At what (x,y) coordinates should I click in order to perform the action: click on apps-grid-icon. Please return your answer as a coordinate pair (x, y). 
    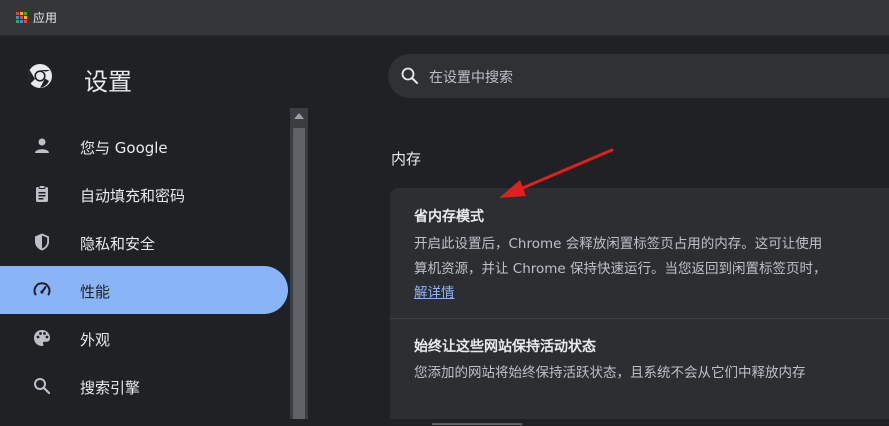
    Looking at the image, I should click on (21, 17).